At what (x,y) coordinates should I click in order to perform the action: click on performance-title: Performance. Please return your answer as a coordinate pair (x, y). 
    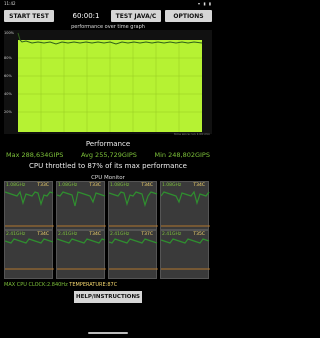
    Looking at the image, I should click on (108, 144).